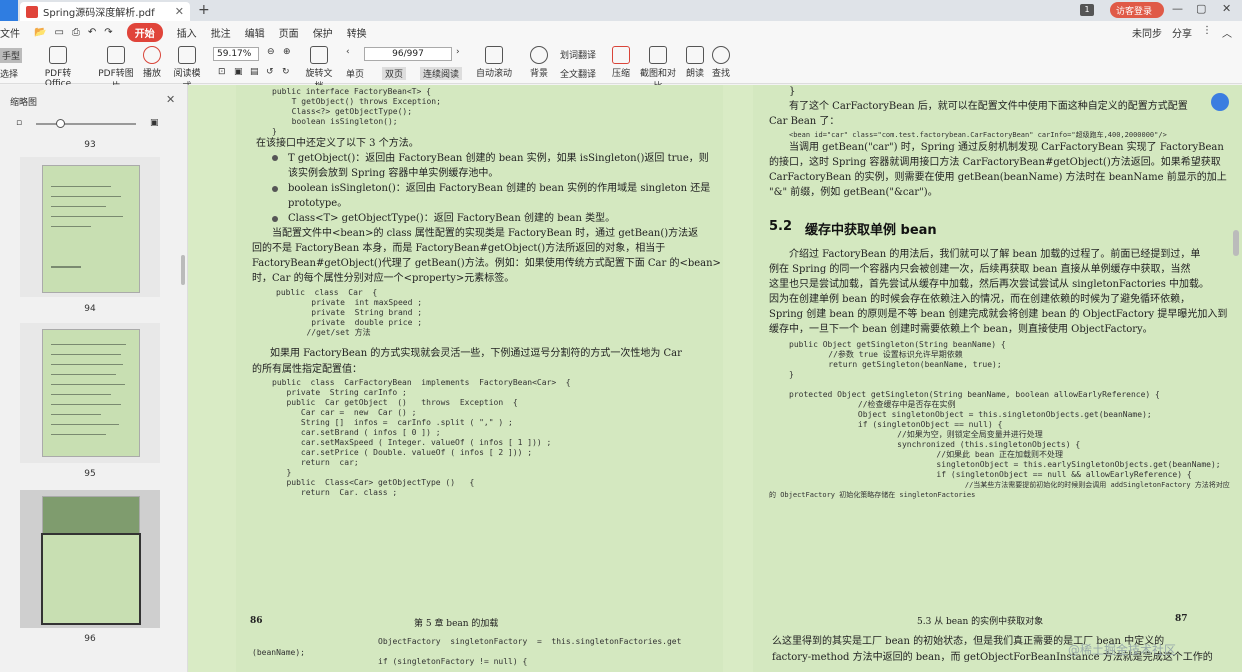  What do you see at coordinates (60, 123) in the screenshot?
I see `thumb-size-knob` at bounding box center [60, 123].